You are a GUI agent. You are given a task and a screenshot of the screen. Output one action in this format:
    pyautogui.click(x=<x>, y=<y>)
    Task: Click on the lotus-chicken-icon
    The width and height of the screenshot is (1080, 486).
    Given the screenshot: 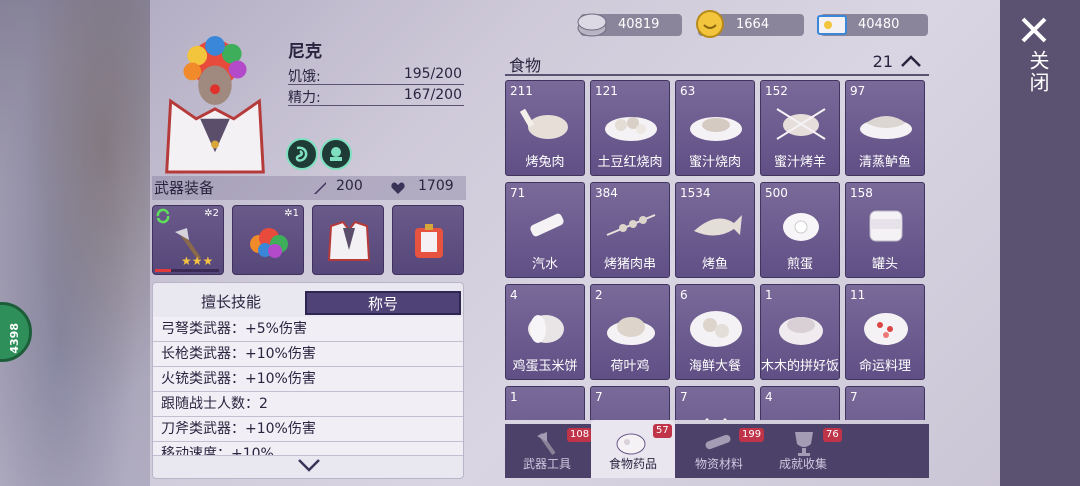 What is the action you would take?
    pyautogui.click(x=631, y=331)
    